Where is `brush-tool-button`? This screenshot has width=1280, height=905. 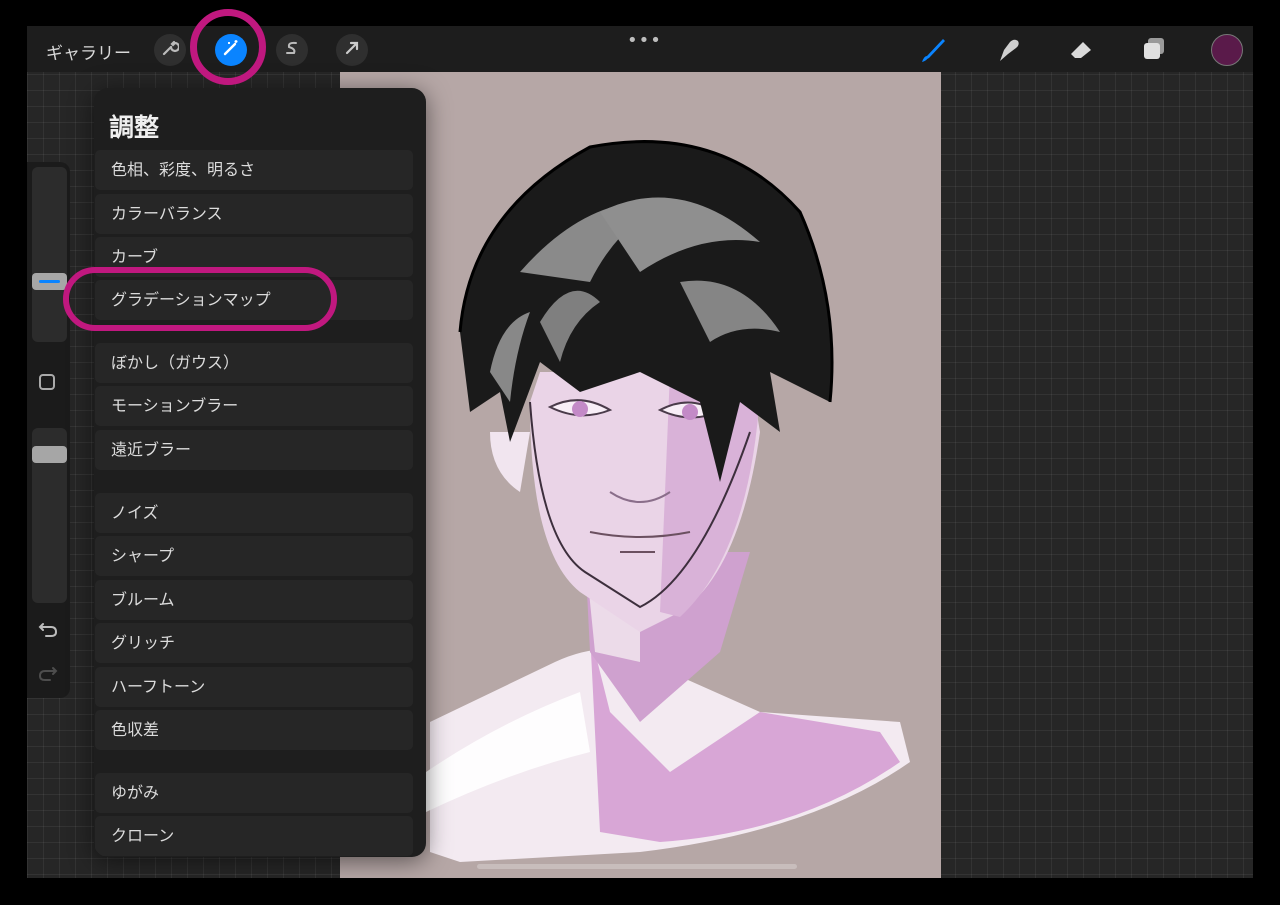 brush-tool-button is located at coordinates (934, 51).